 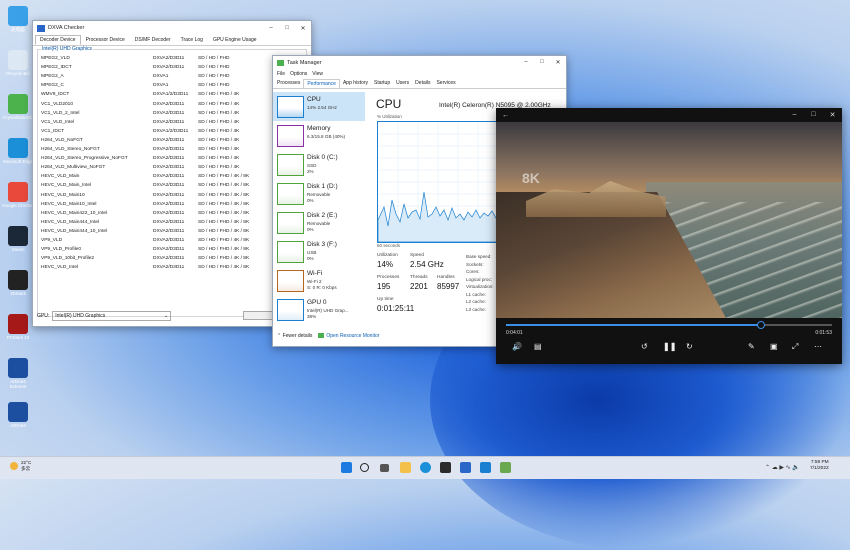 I want to click on file-explorer-icon, so click(x=405, y=467).